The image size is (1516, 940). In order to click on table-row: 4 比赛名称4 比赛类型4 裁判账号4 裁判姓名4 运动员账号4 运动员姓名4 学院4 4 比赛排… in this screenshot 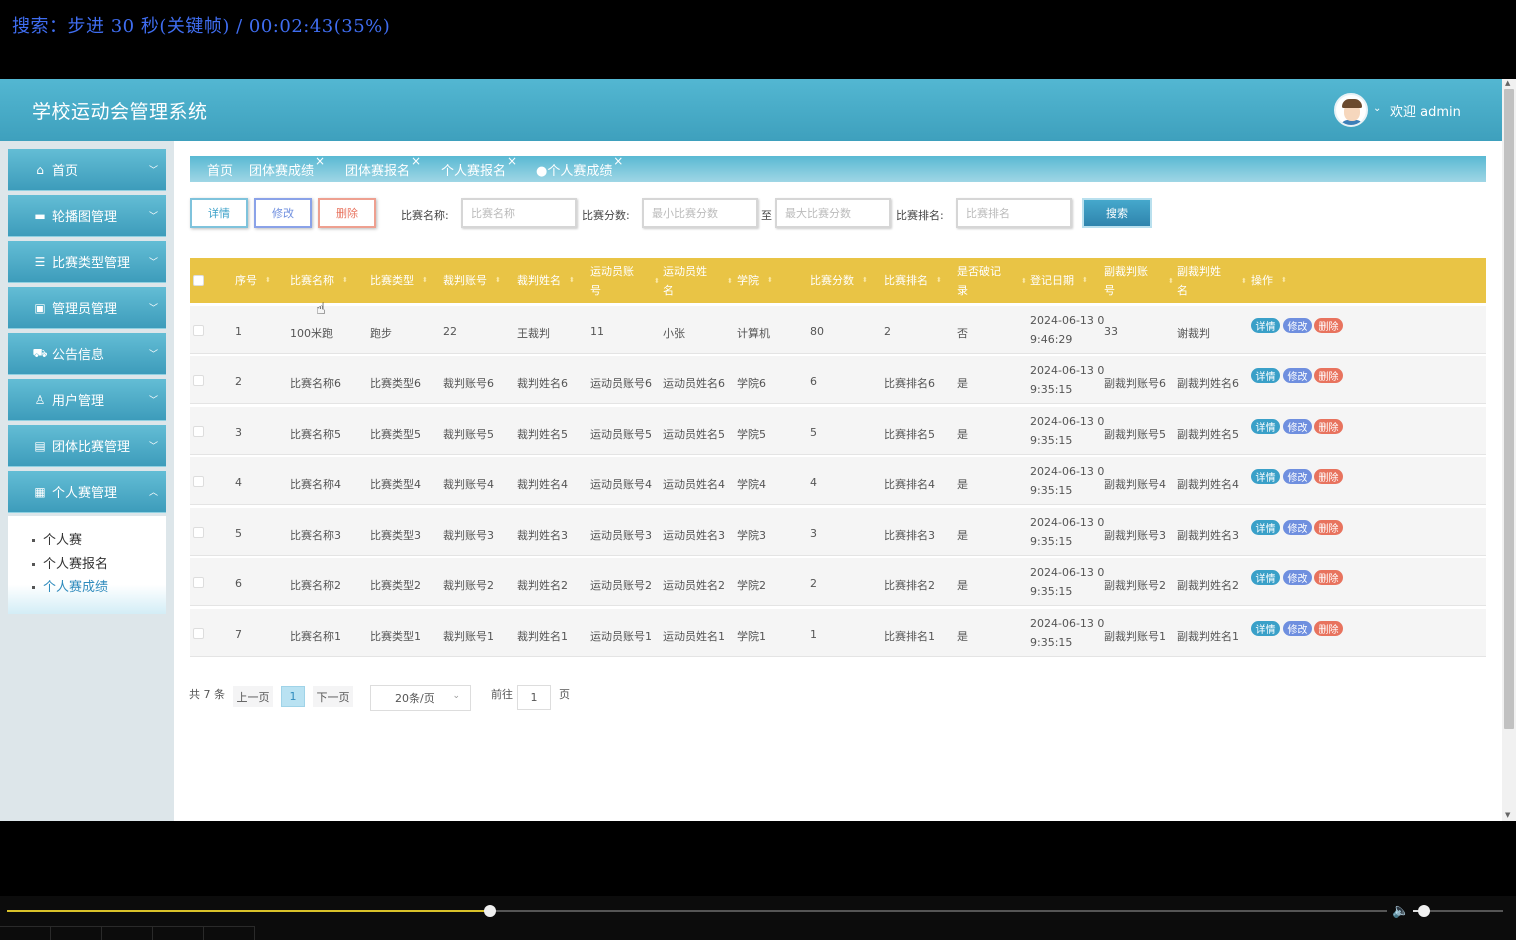, I will do `click(838, 481)`.